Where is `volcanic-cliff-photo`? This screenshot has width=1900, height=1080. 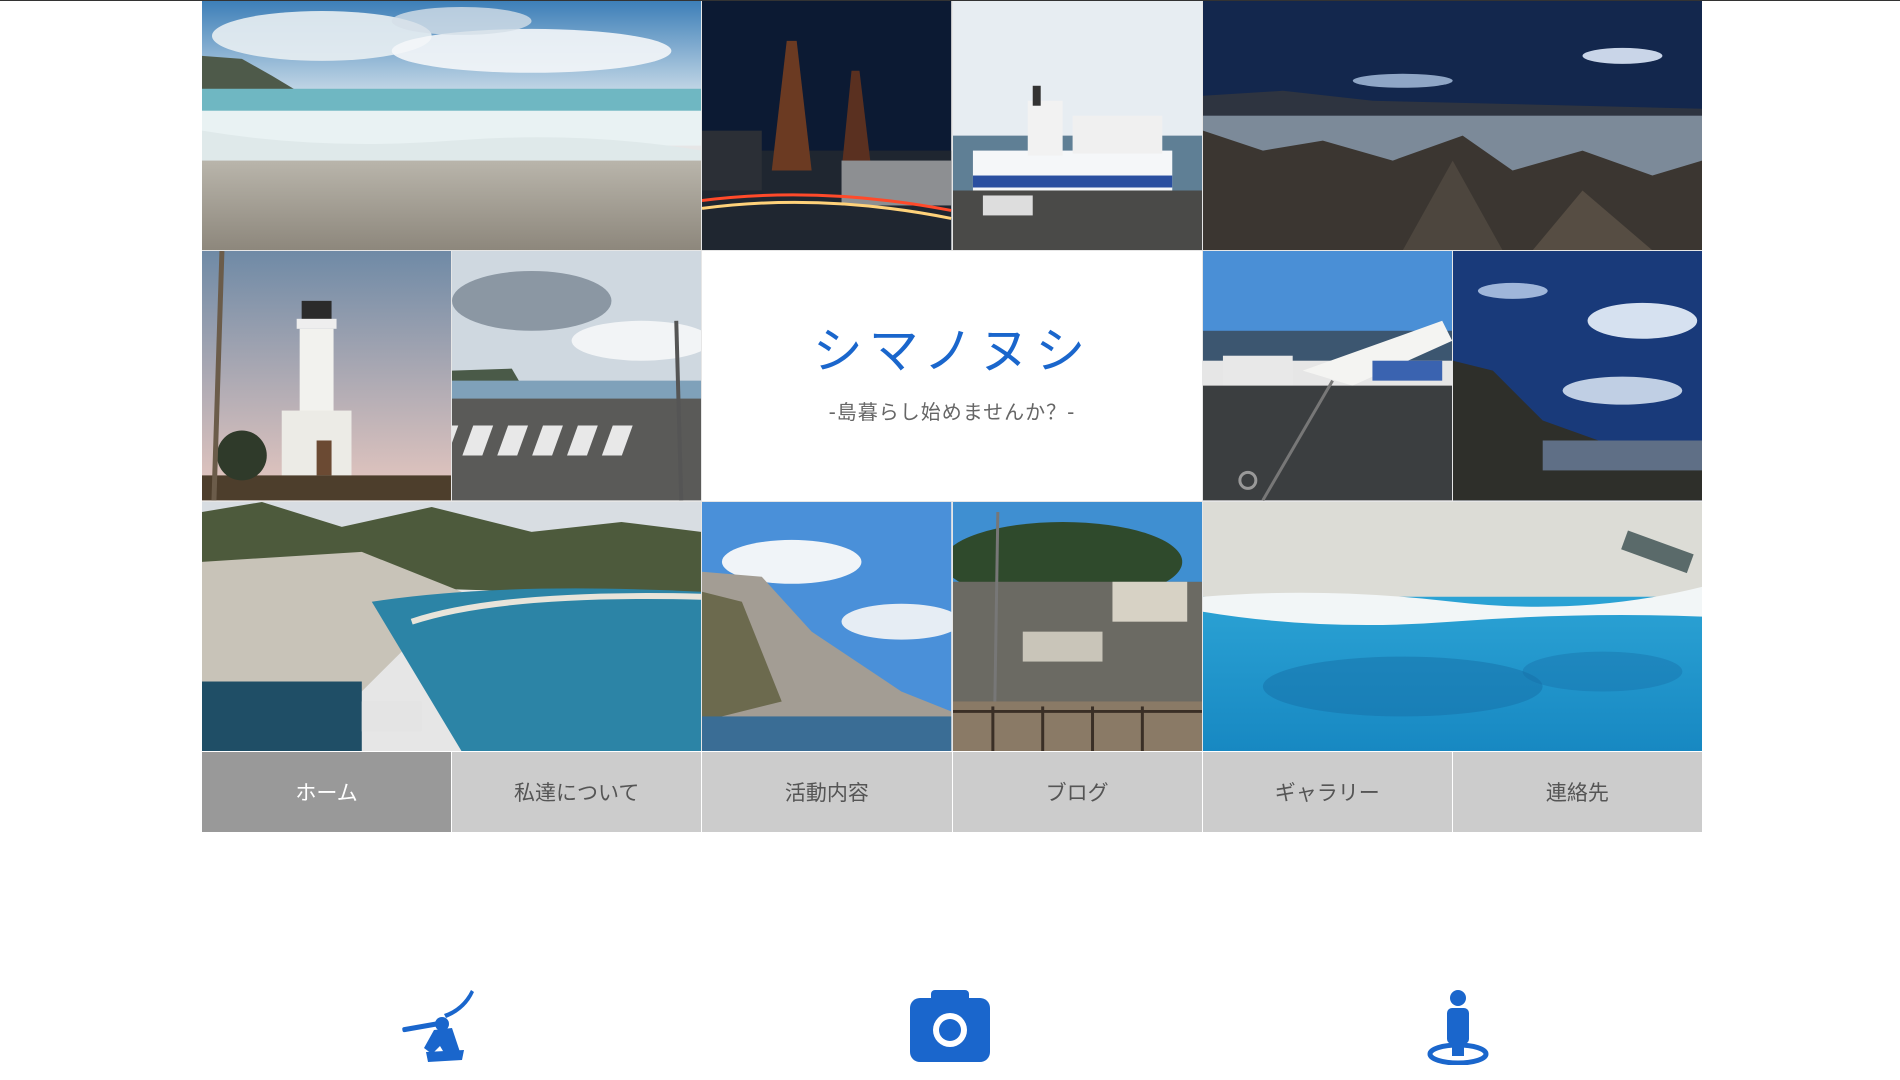
volcanic-cliff-photo is located at coordinates (827, 626).